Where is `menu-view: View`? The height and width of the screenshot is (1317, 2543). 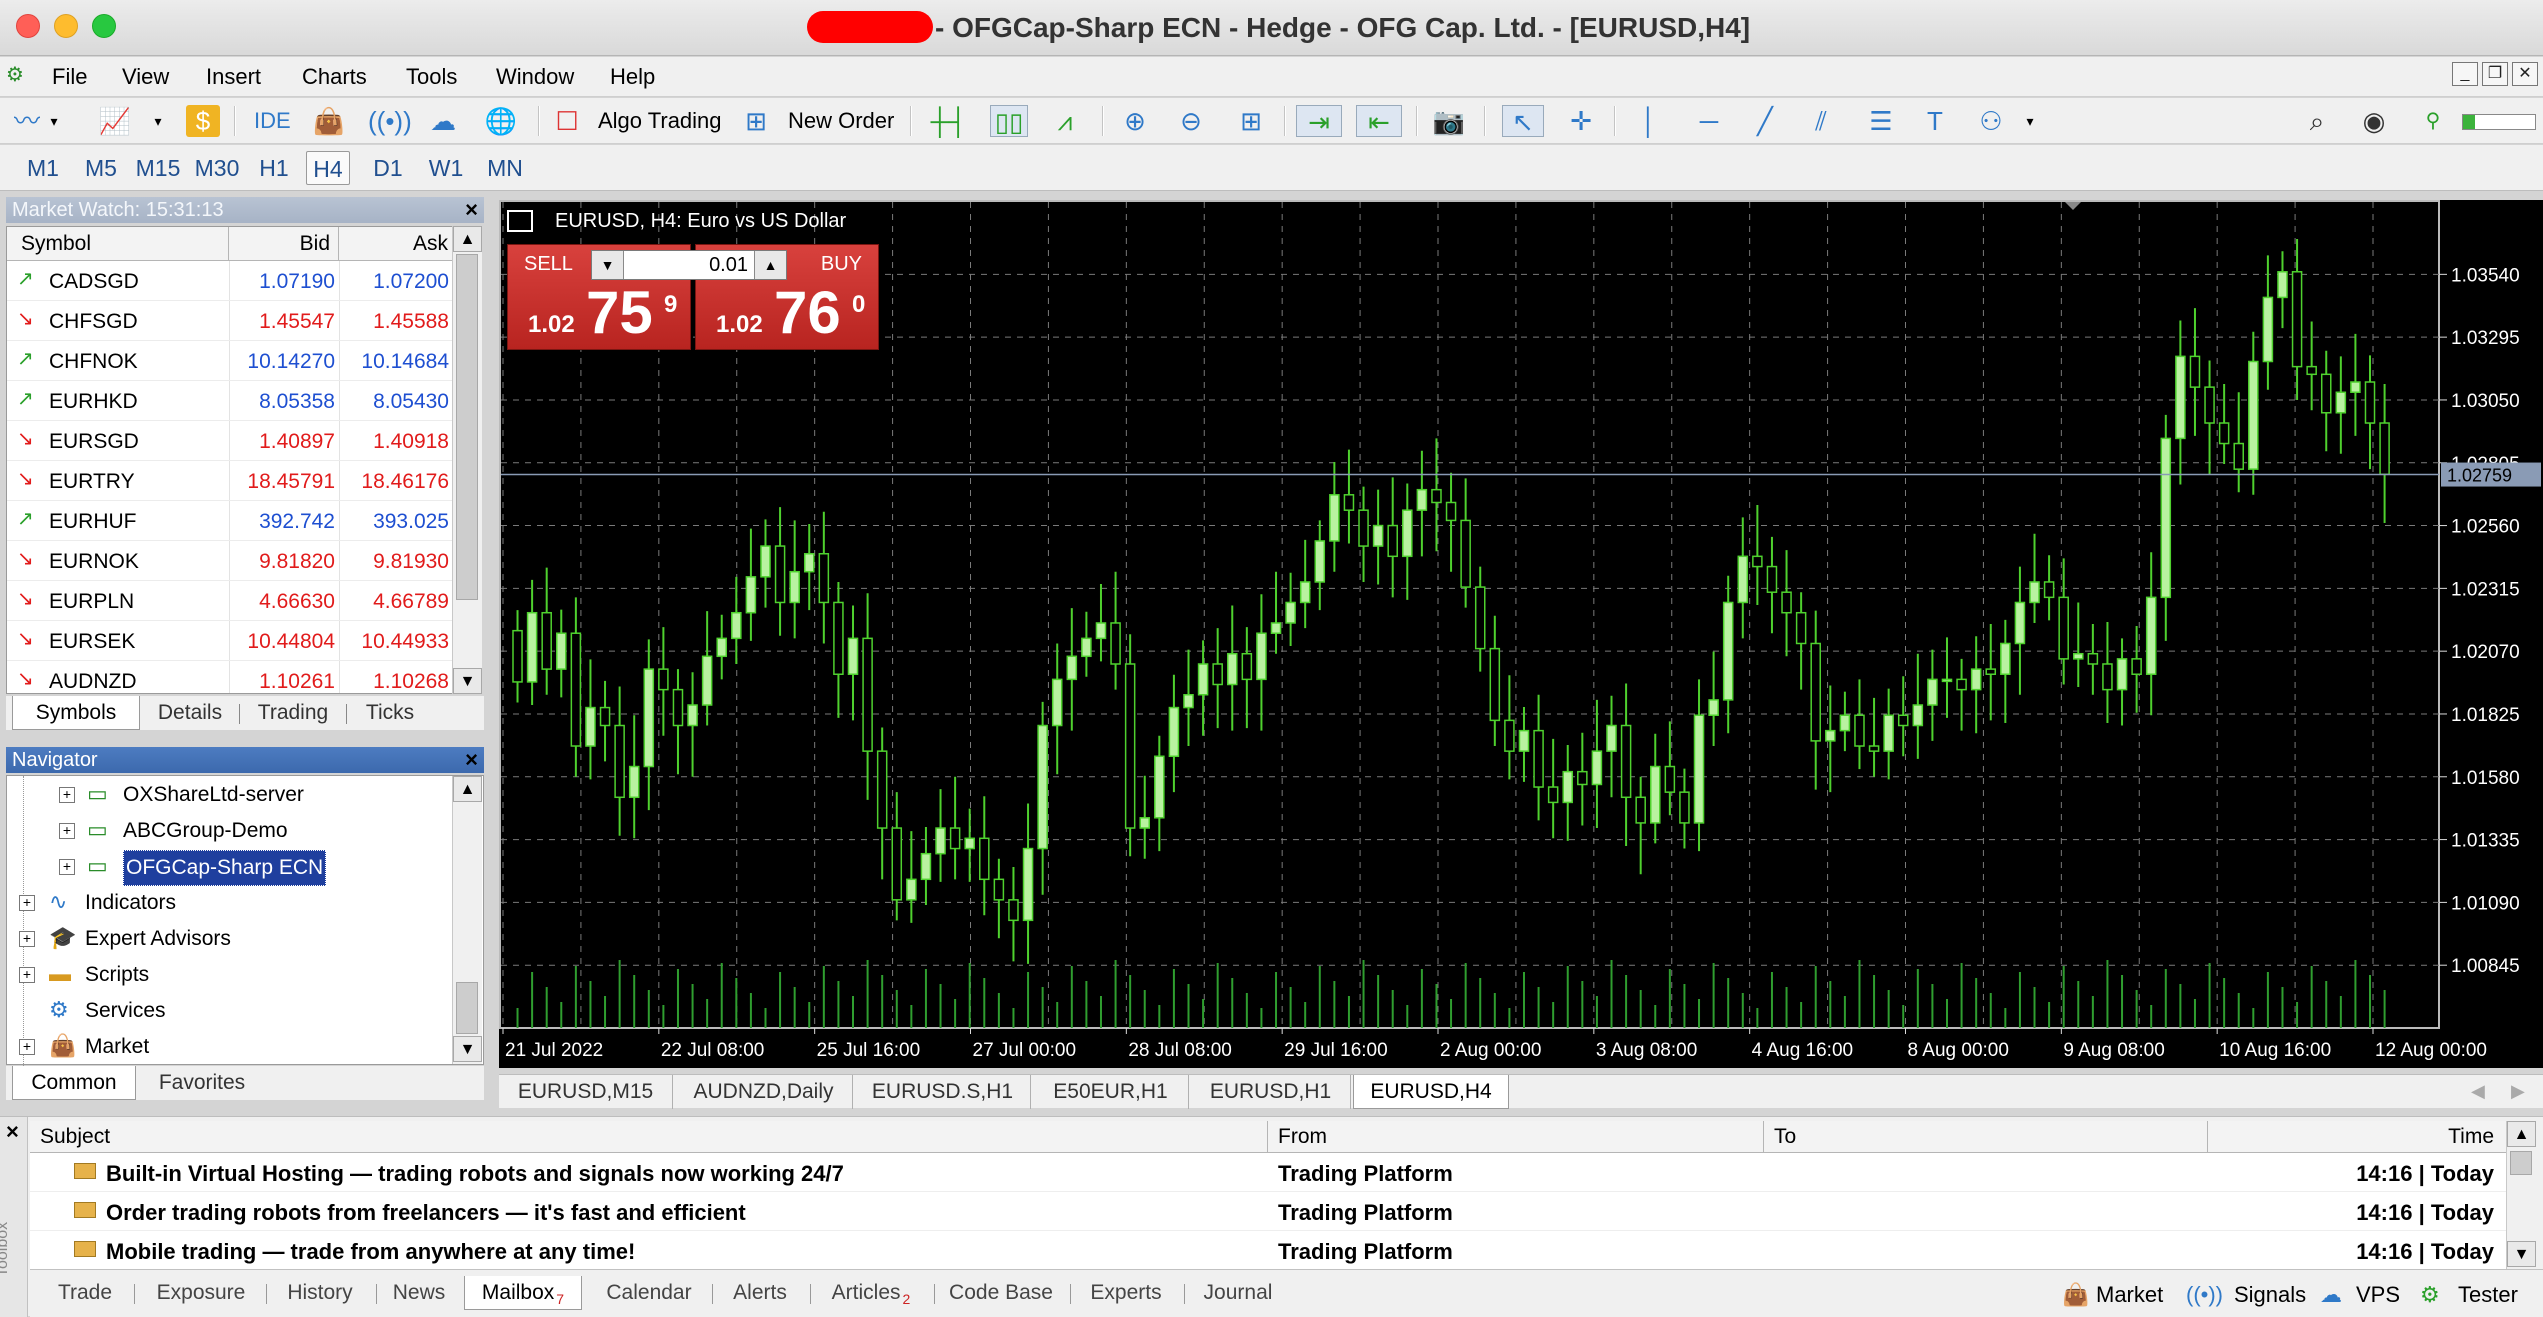 menu-view: View is located at coordinates (145, 77).